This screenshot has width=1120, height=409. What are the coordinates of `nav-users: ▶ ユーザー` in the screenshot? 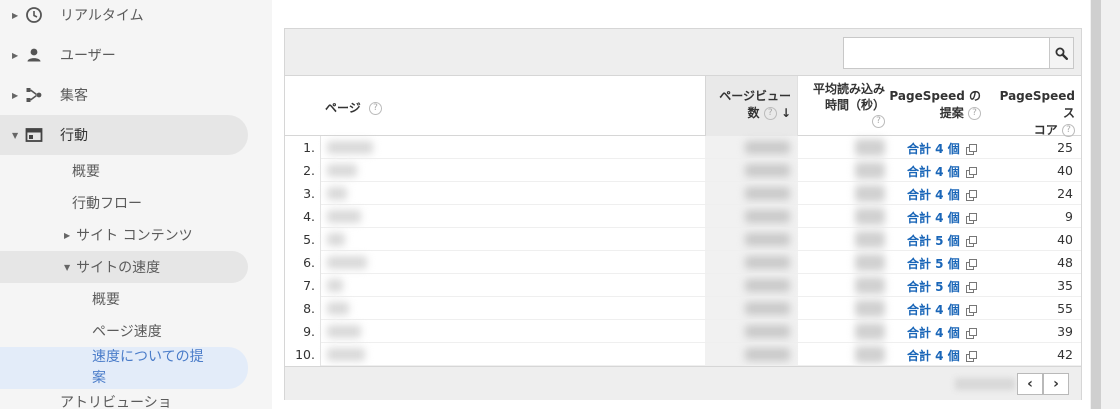 It's located at (124, 55).